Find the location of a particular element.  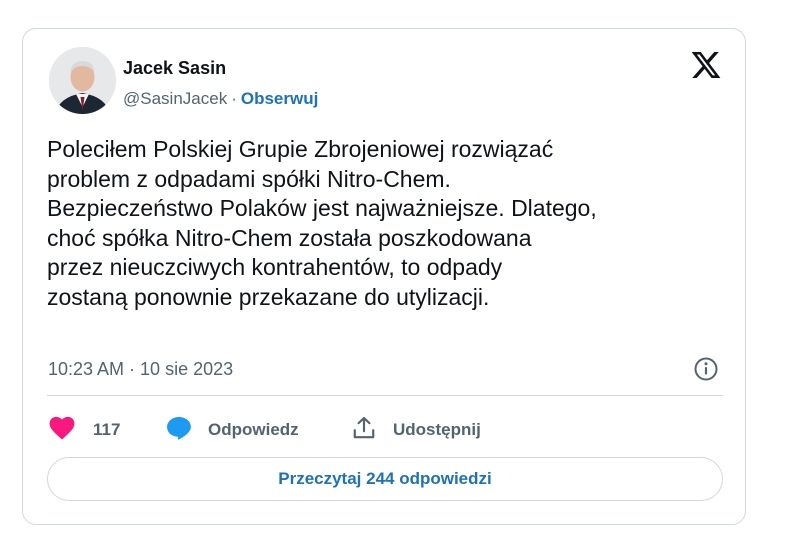

tweet-timestamp: 10:23 AM · 10 sie 2023 is located at coordinates (140, 369).